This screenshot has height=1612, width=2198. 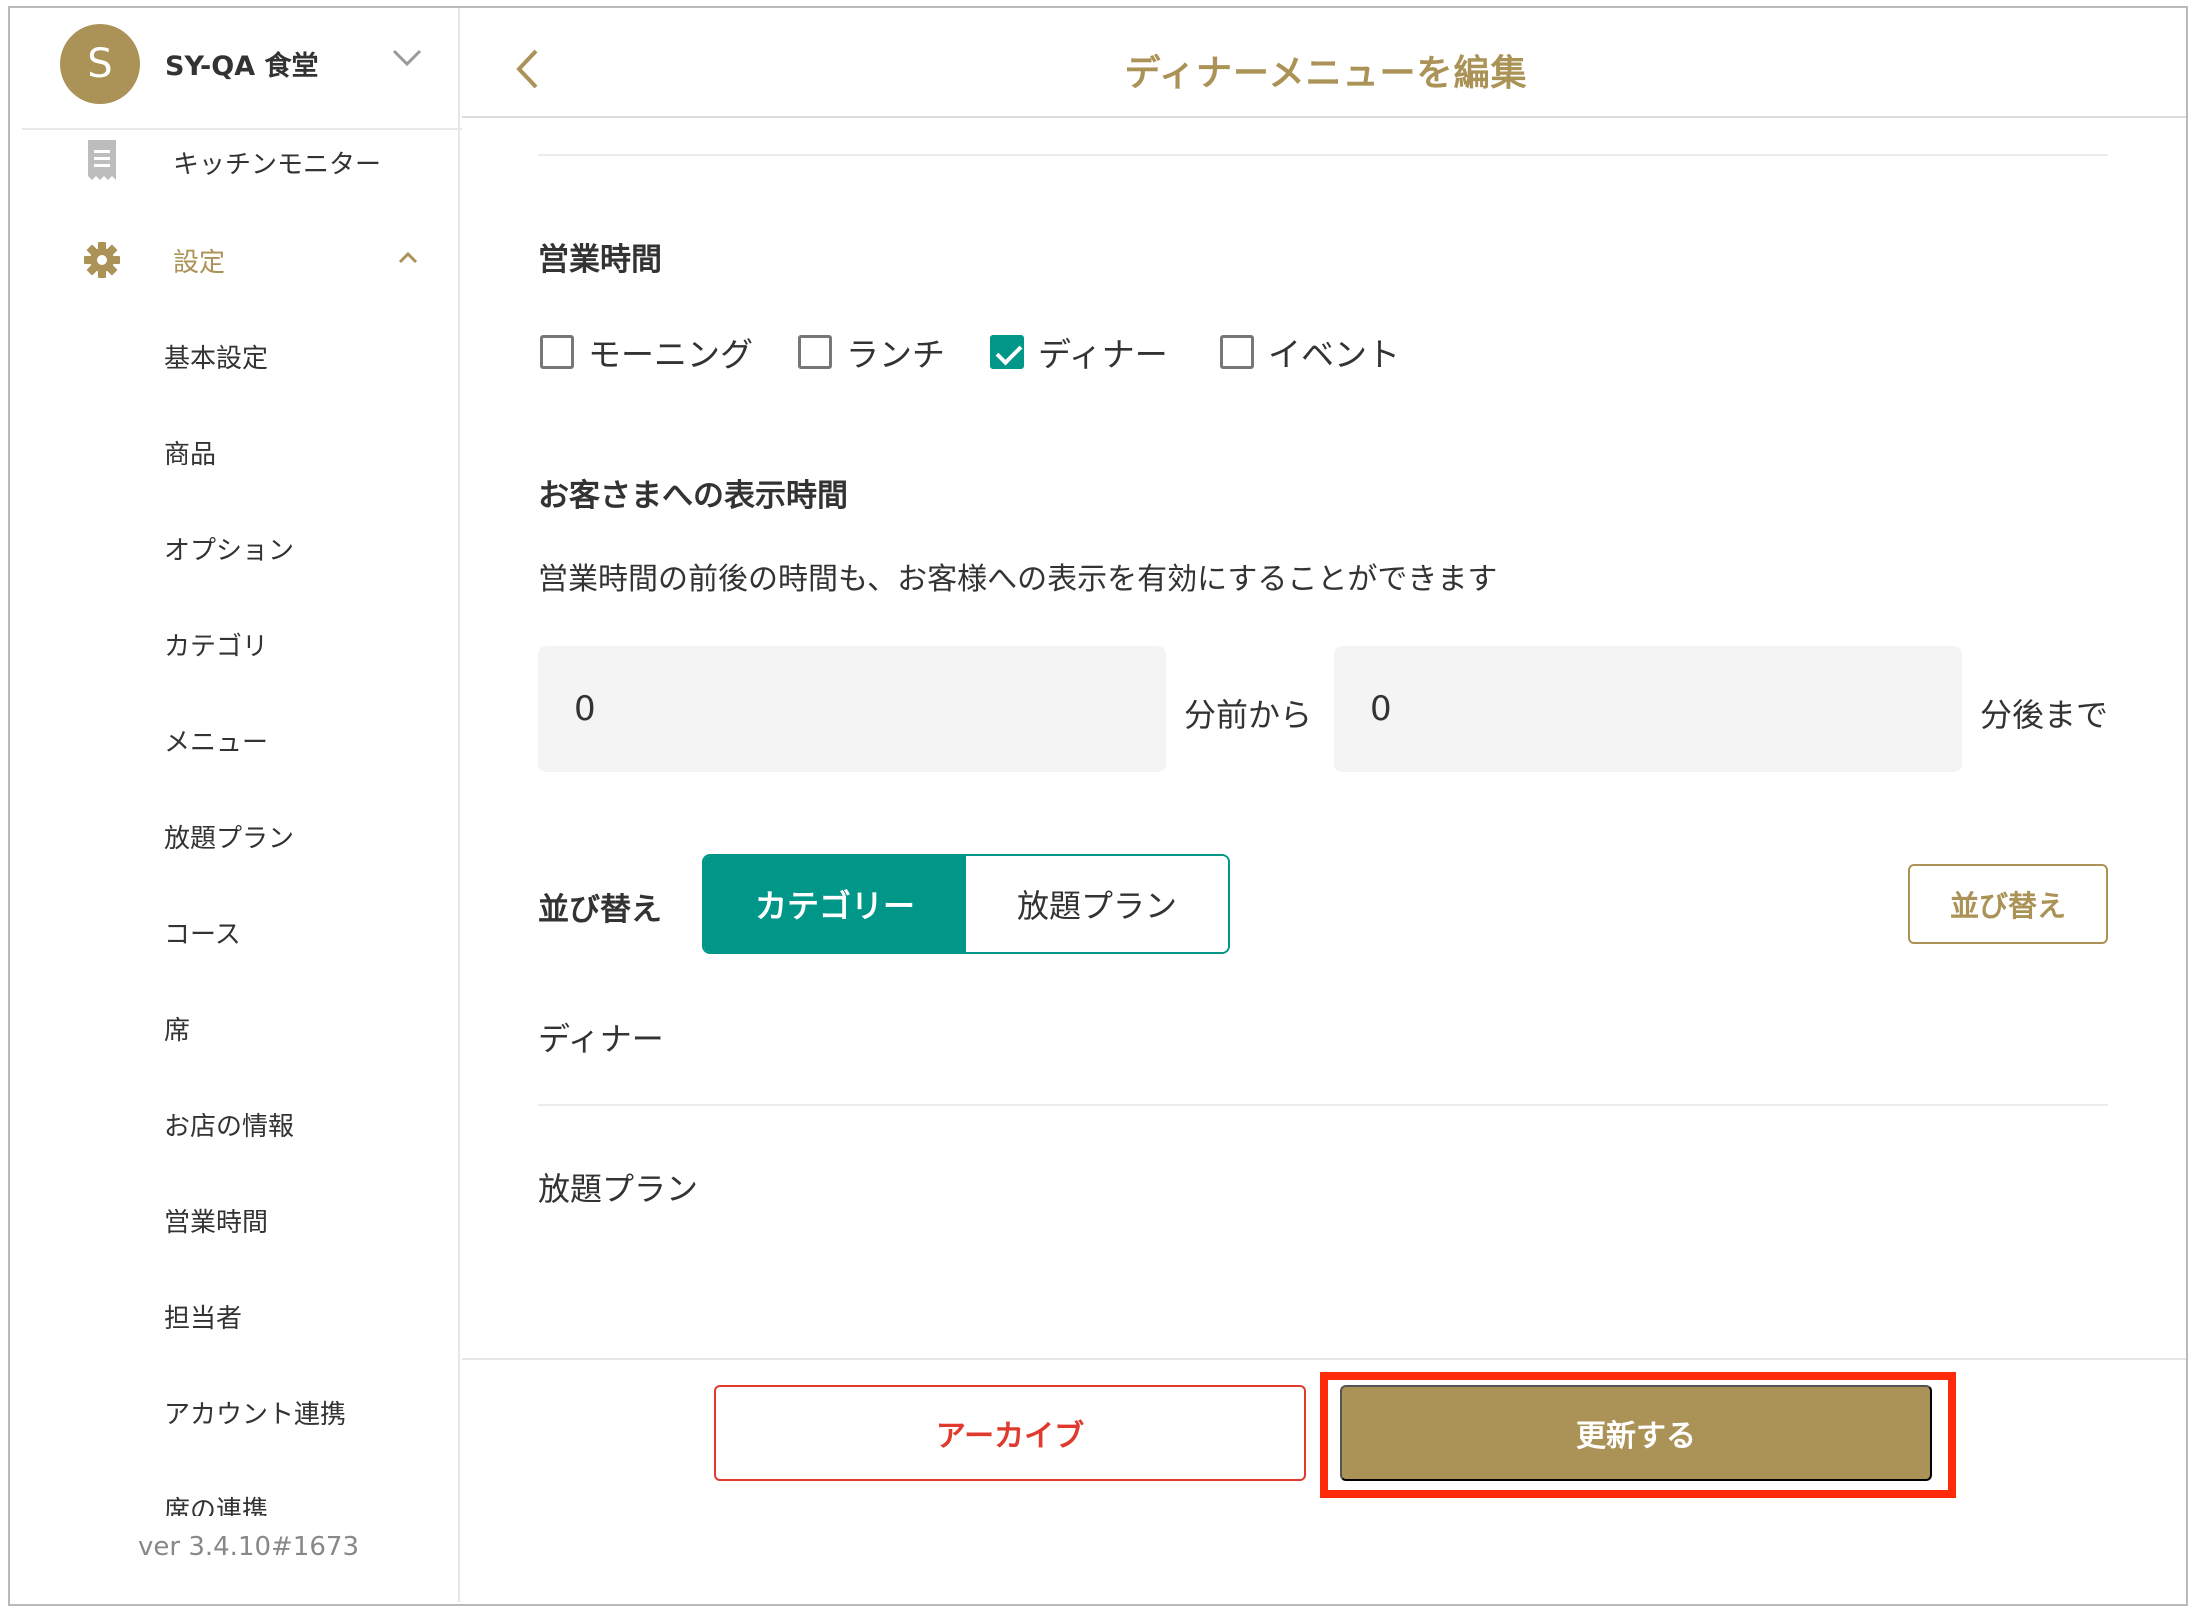 I want to click on sidebar-subitem: 席, so click(x=177, y=1028).